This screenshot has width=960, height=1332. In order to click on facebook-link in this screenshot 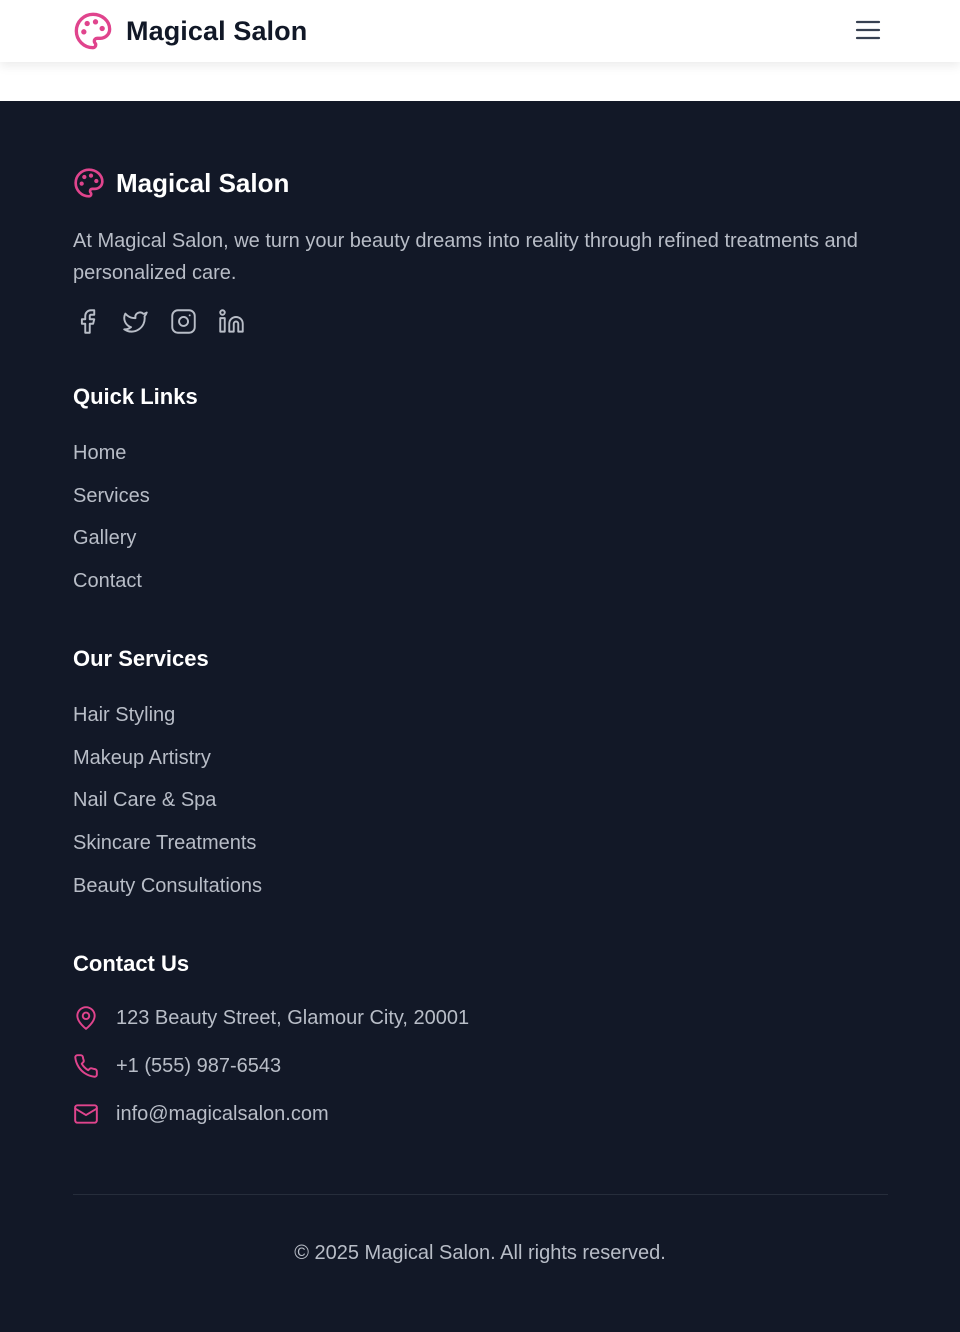, I will do `click(87, 321)`.